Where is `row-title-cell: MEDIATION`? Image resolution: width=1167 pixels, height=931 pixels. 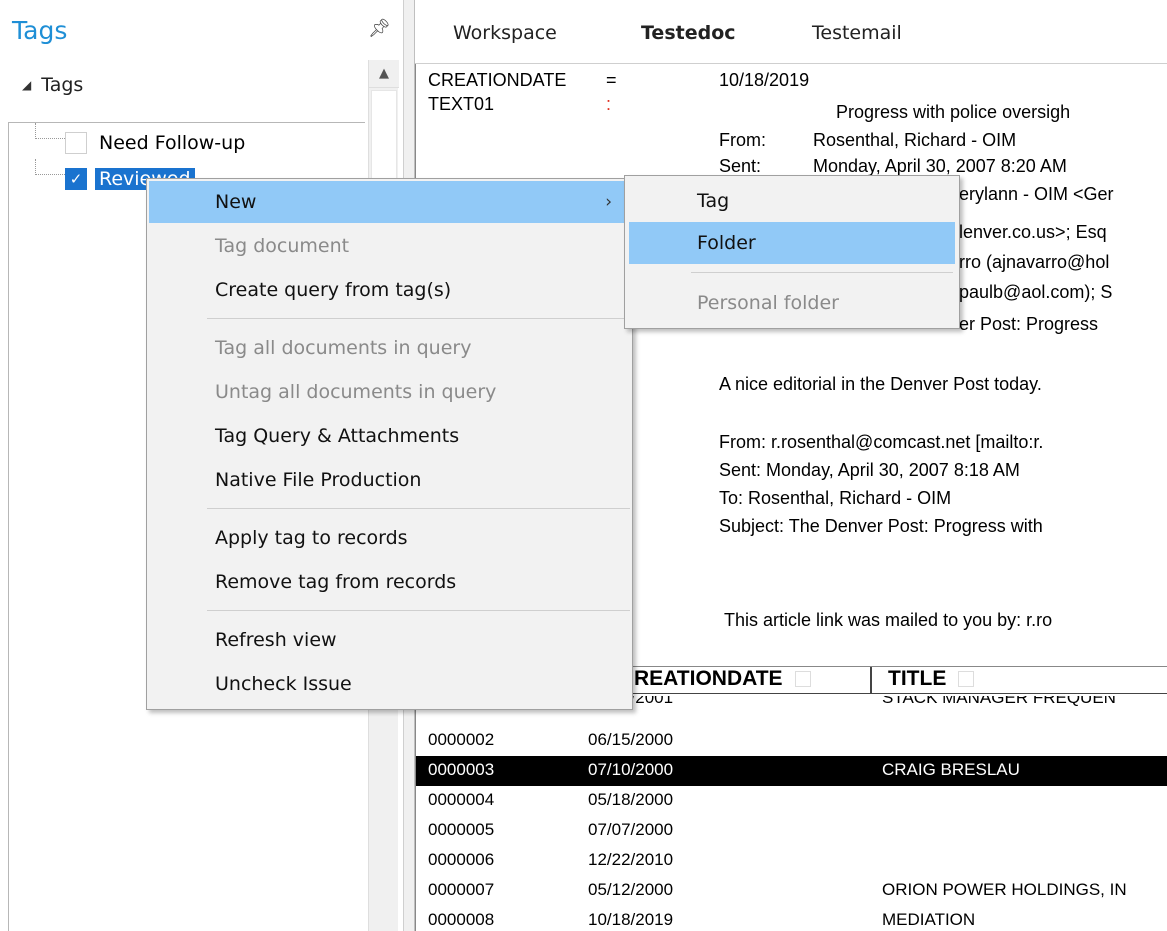 row-title-cell: MEDIATION is located at coordinates (929, 919).